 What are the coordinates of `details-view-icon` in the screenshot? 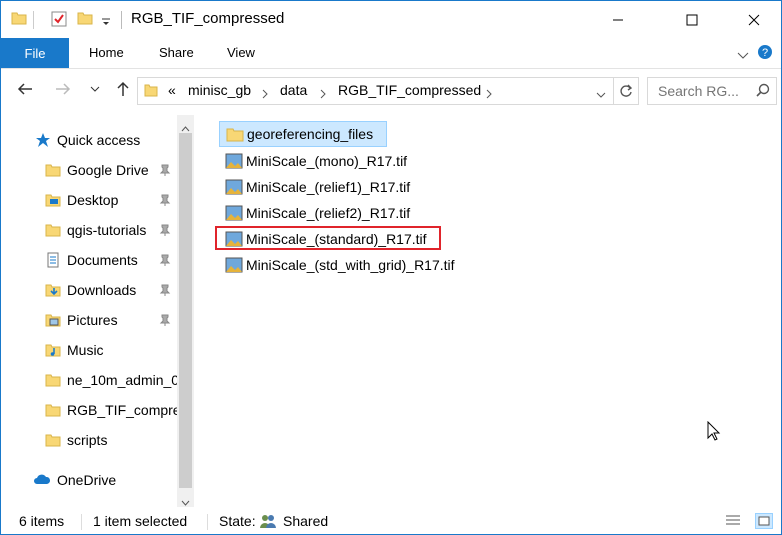 It's located at (733, 522).